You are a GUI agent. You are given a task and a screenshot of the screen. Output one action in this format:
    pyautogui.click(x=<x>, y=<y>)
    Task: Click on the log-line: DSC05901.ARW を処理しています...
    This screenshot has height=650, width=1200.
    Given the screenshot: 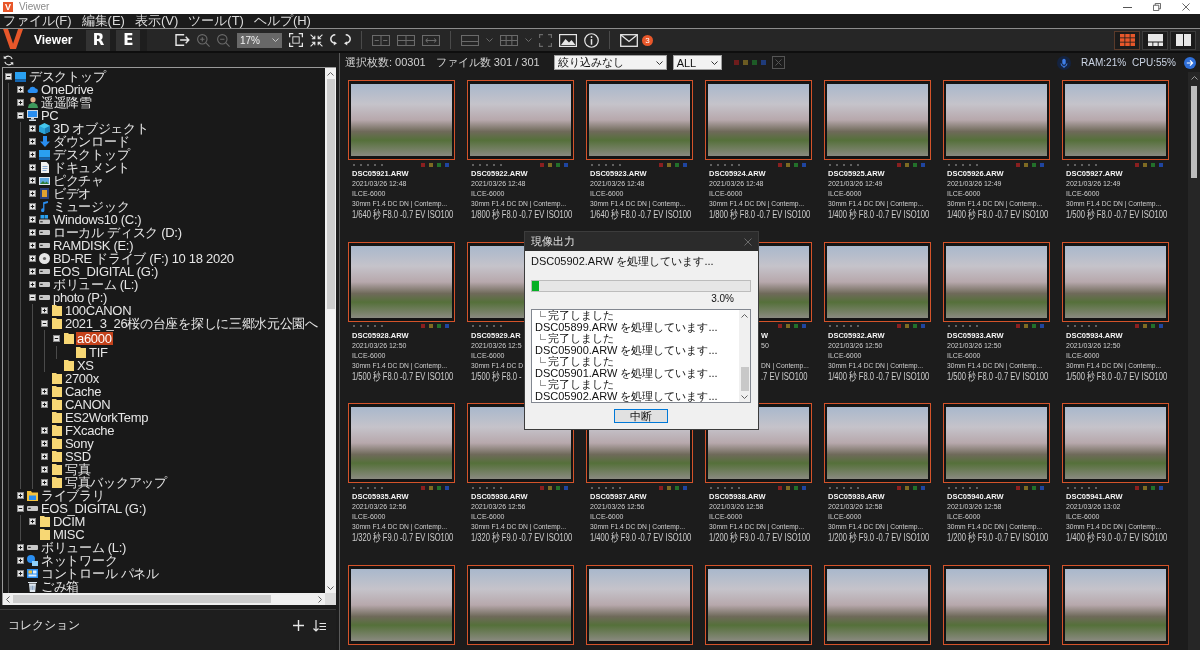 What is the action you would take?
    pyautogui.click(x=626, y=373)
    